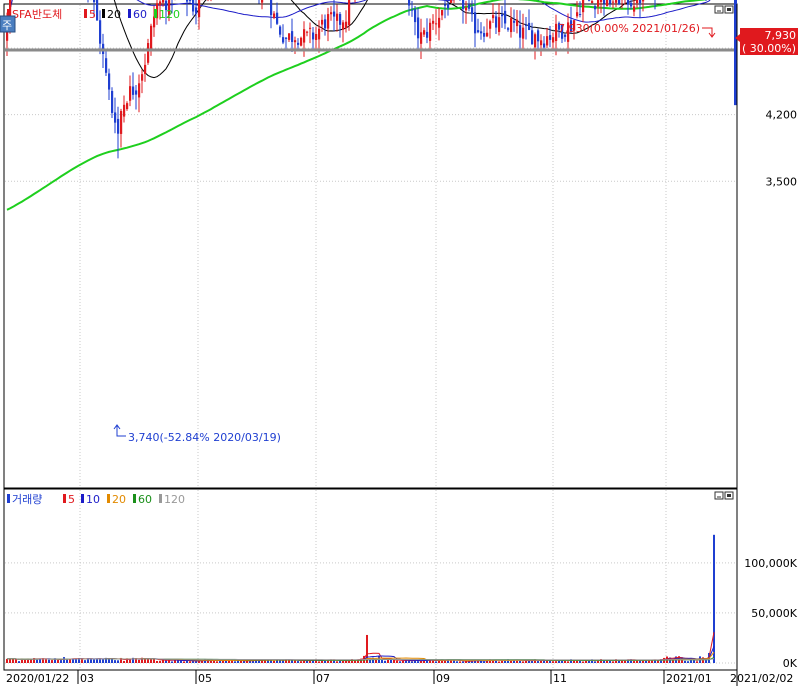 The height and width of the screenshot is (686, 800). Describe the element at coordinates (8, 24) in the screenshot. I see `period-badge: 주` at that location.